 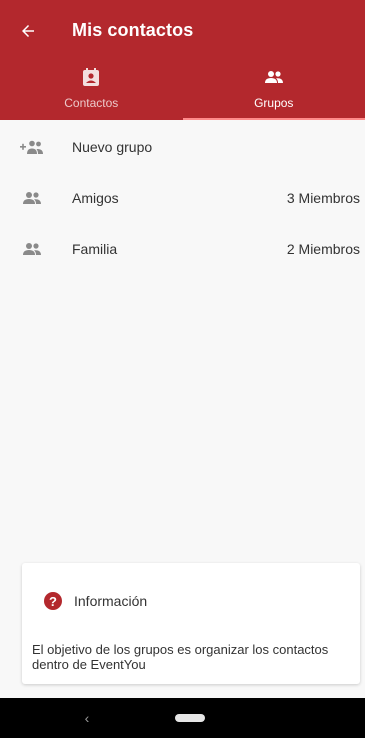 What do you see at coordinates (182, 248) in the screenshot?
I see `group-row-familia: Familia 2 Miembros` at bounding box center [182, 248].